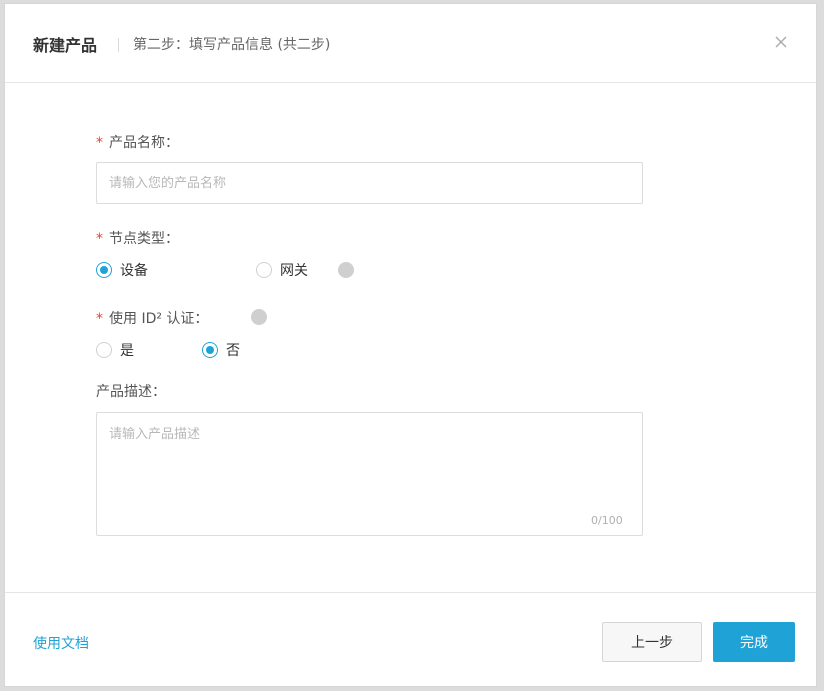 The height and width of the screenshot is (691, 824). I want to click on title-divider, so click(118, 45).